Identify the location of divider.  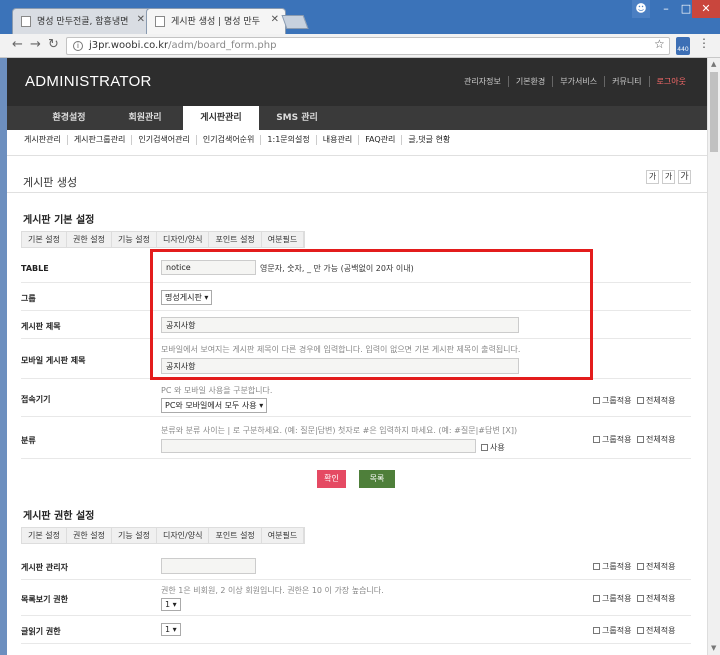
(357, 192).